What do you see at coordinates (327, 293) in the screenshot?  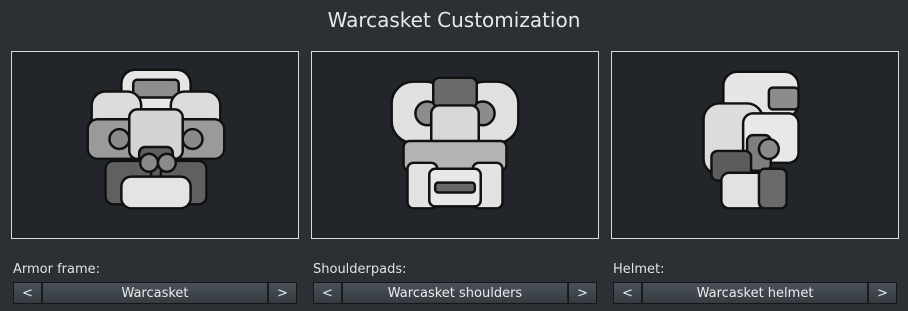 I see `shoulderpads-prev-button: <` at bounding box center [327, 293].